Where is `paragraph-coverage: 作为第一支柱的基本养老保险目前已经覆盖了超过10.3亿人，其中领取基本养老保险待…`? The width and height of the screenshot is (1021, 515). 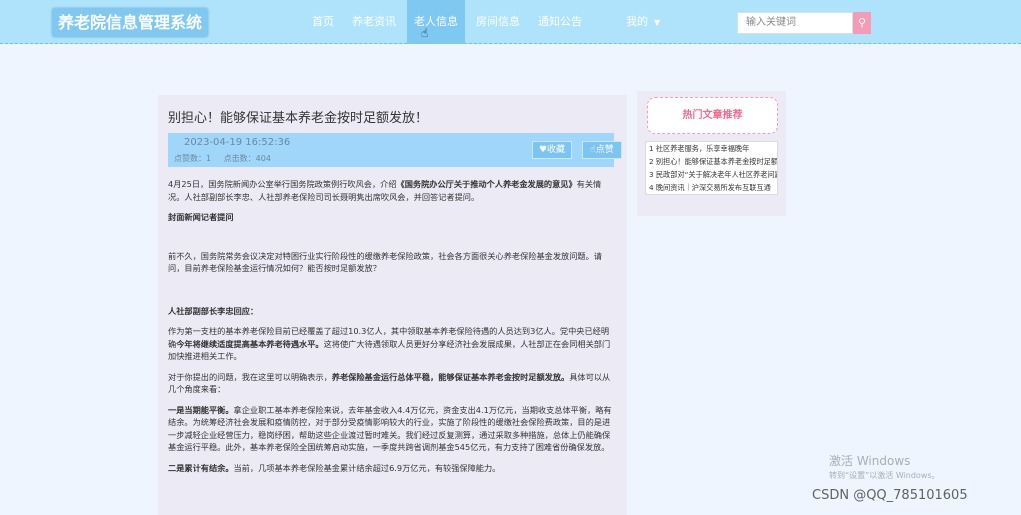 paragraph-coverage: 作为第一支柱的基本养老保险目前已经覆盖了超过10.3亿人，其中领取基本养老保险待… is located at coordinates (389, 343).